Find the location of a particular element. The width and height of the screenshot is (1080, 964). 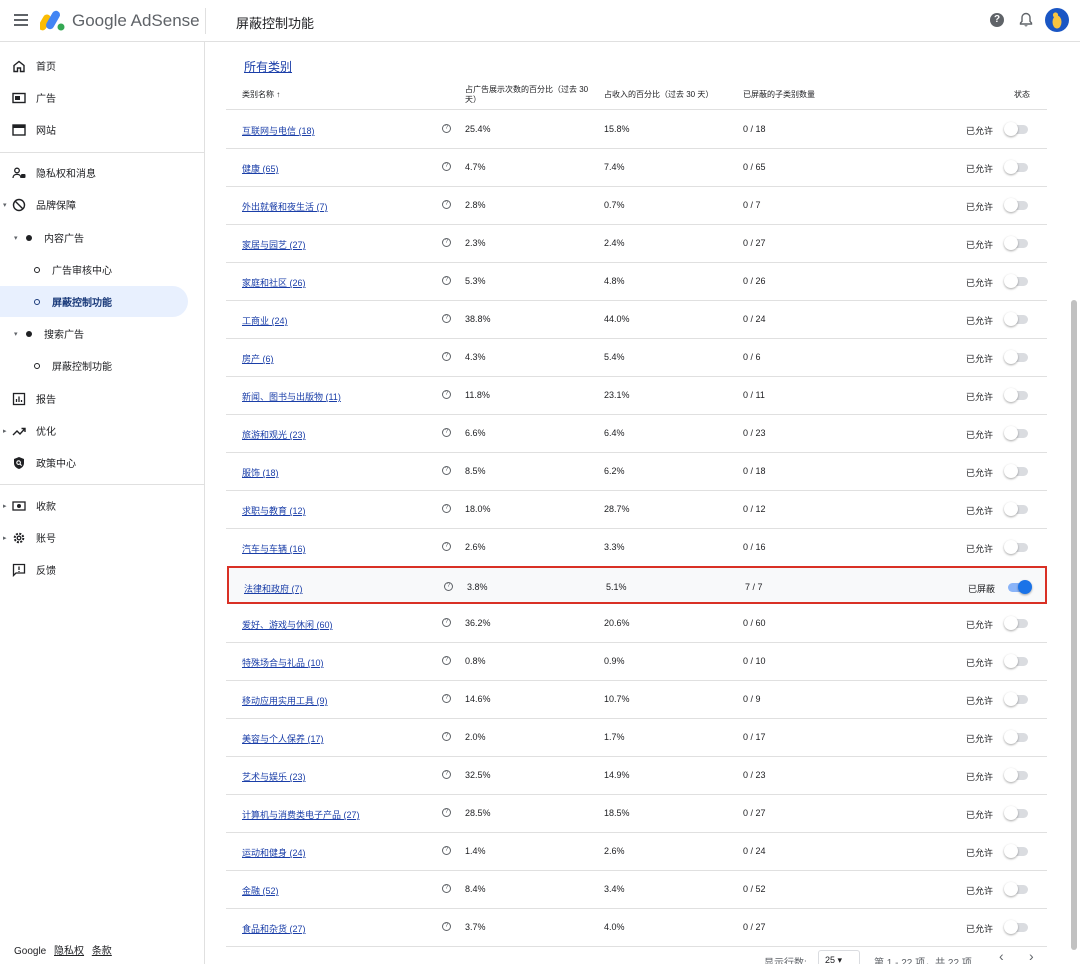

category-name-link: 服饰 (18) is located at coordinates (260, 472).